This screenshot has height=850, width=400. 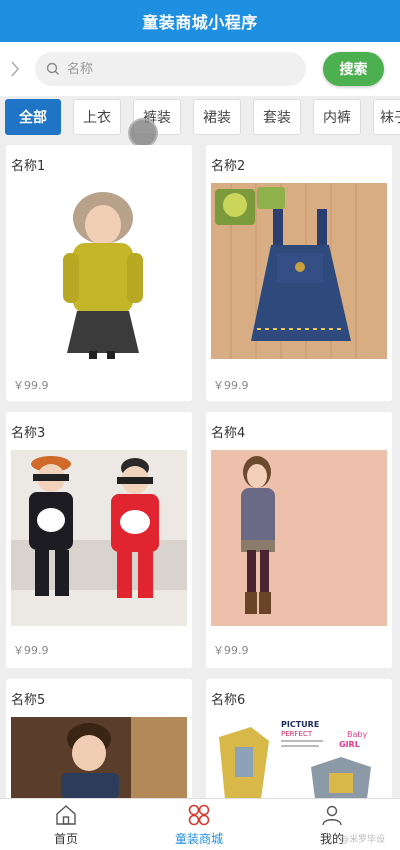 What do you see at coordinates (228, 700) in the screenshot?
I see `product-name: 名称6` at bounding box center [228, 700].